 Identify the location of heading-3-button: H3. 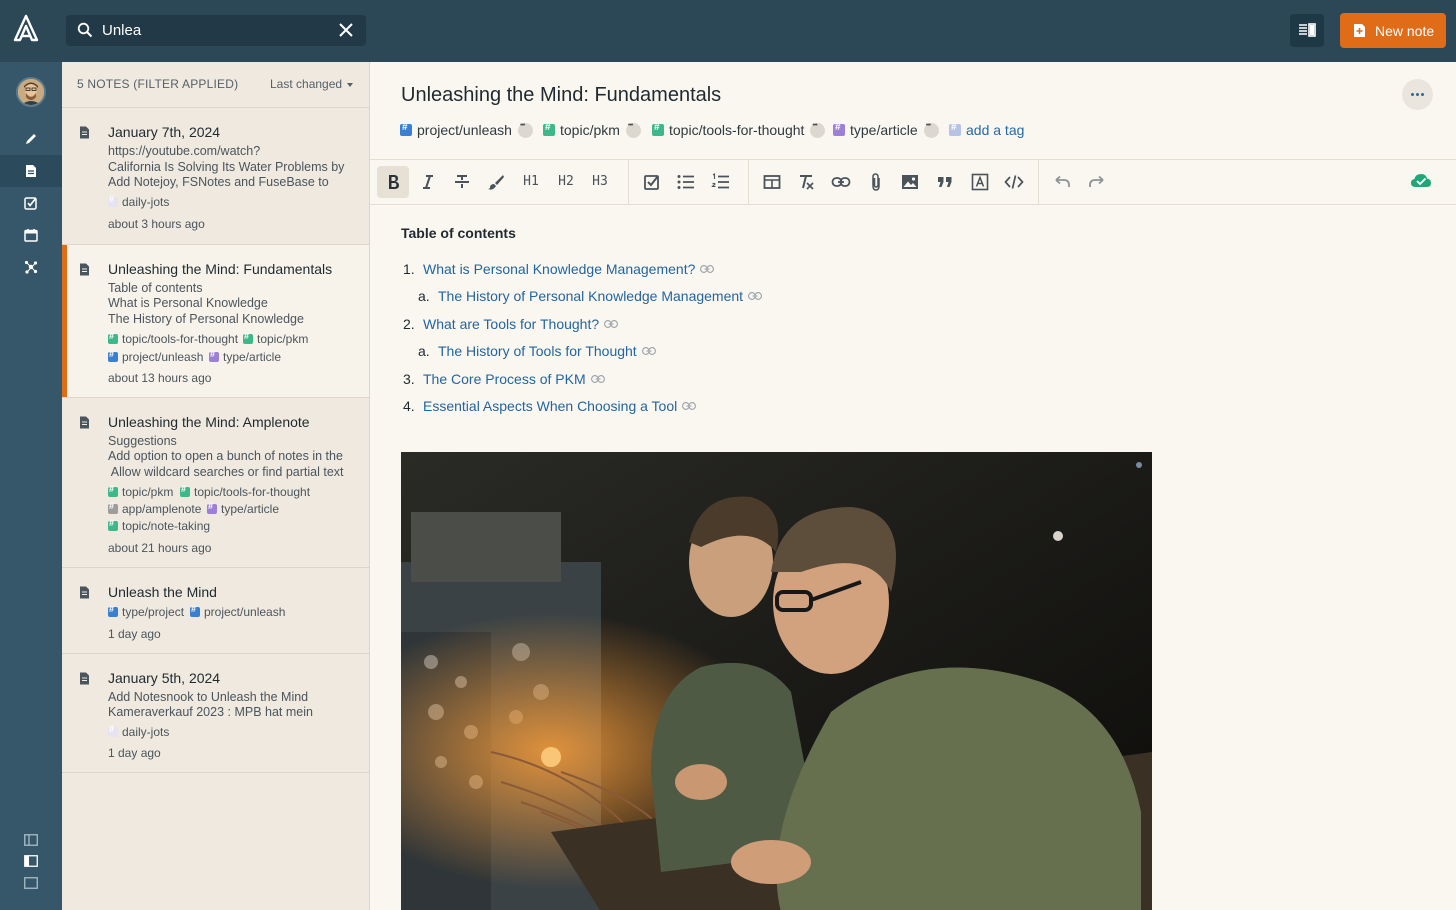
(600, 182).